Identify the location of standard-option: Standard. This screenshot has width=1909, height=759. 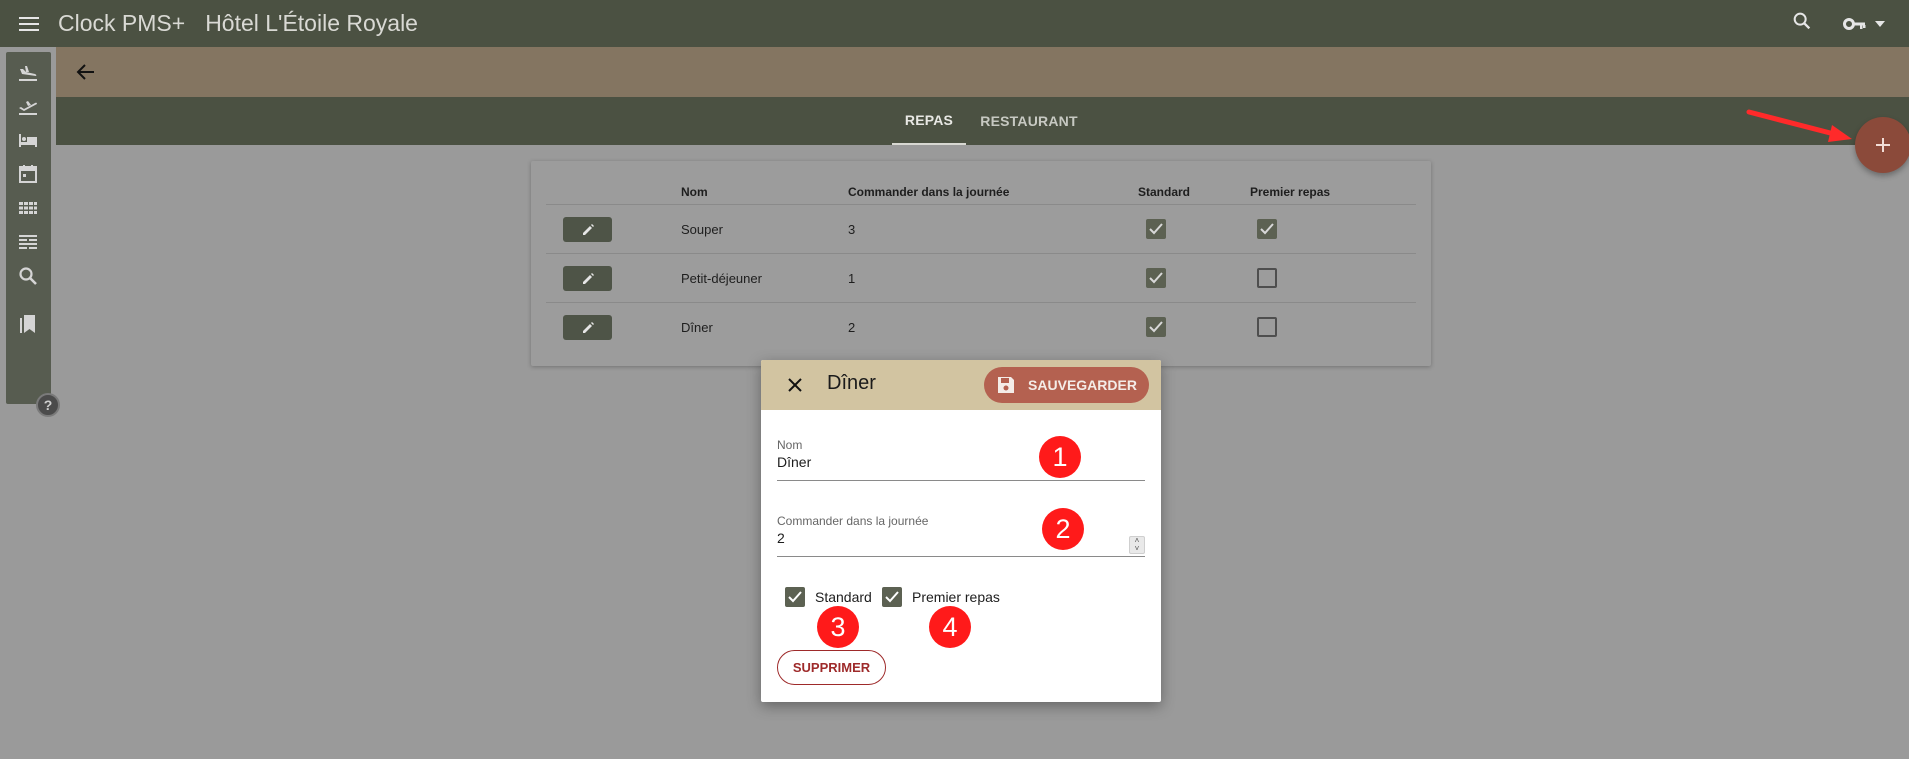
(828, 597).